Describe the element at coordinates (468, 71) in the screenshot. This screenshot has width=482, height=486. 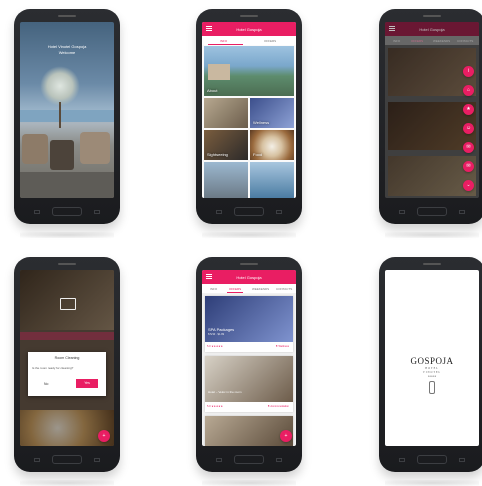
I see `fab-info-icon: i` at that location.